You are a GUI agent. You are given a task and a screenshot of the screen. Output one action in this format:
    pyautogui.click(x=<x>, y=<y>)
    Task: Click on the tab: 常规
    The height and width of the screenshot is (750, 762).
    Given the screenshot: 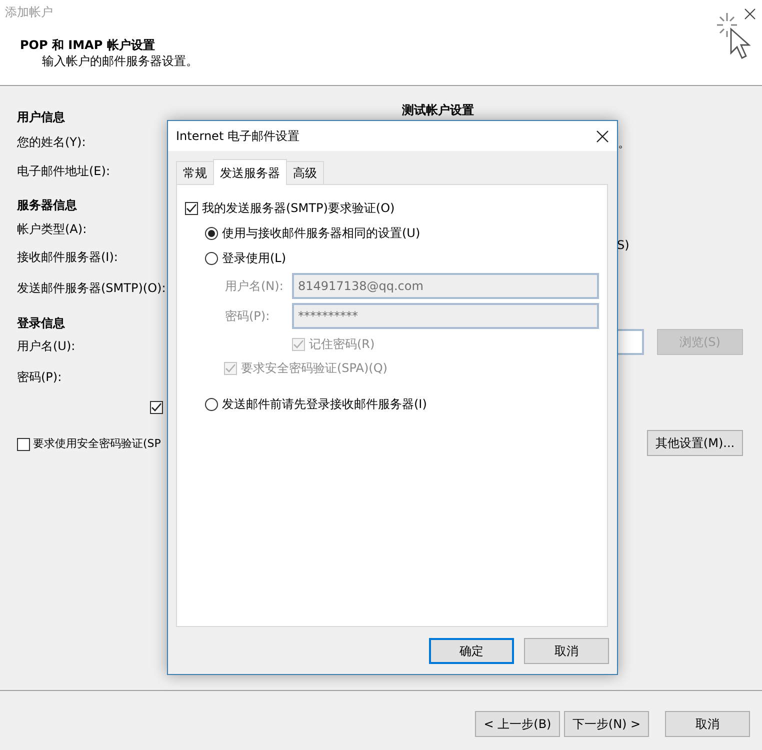 What is the action you would take?
    pyautogui.click(x=195, y=172)
    